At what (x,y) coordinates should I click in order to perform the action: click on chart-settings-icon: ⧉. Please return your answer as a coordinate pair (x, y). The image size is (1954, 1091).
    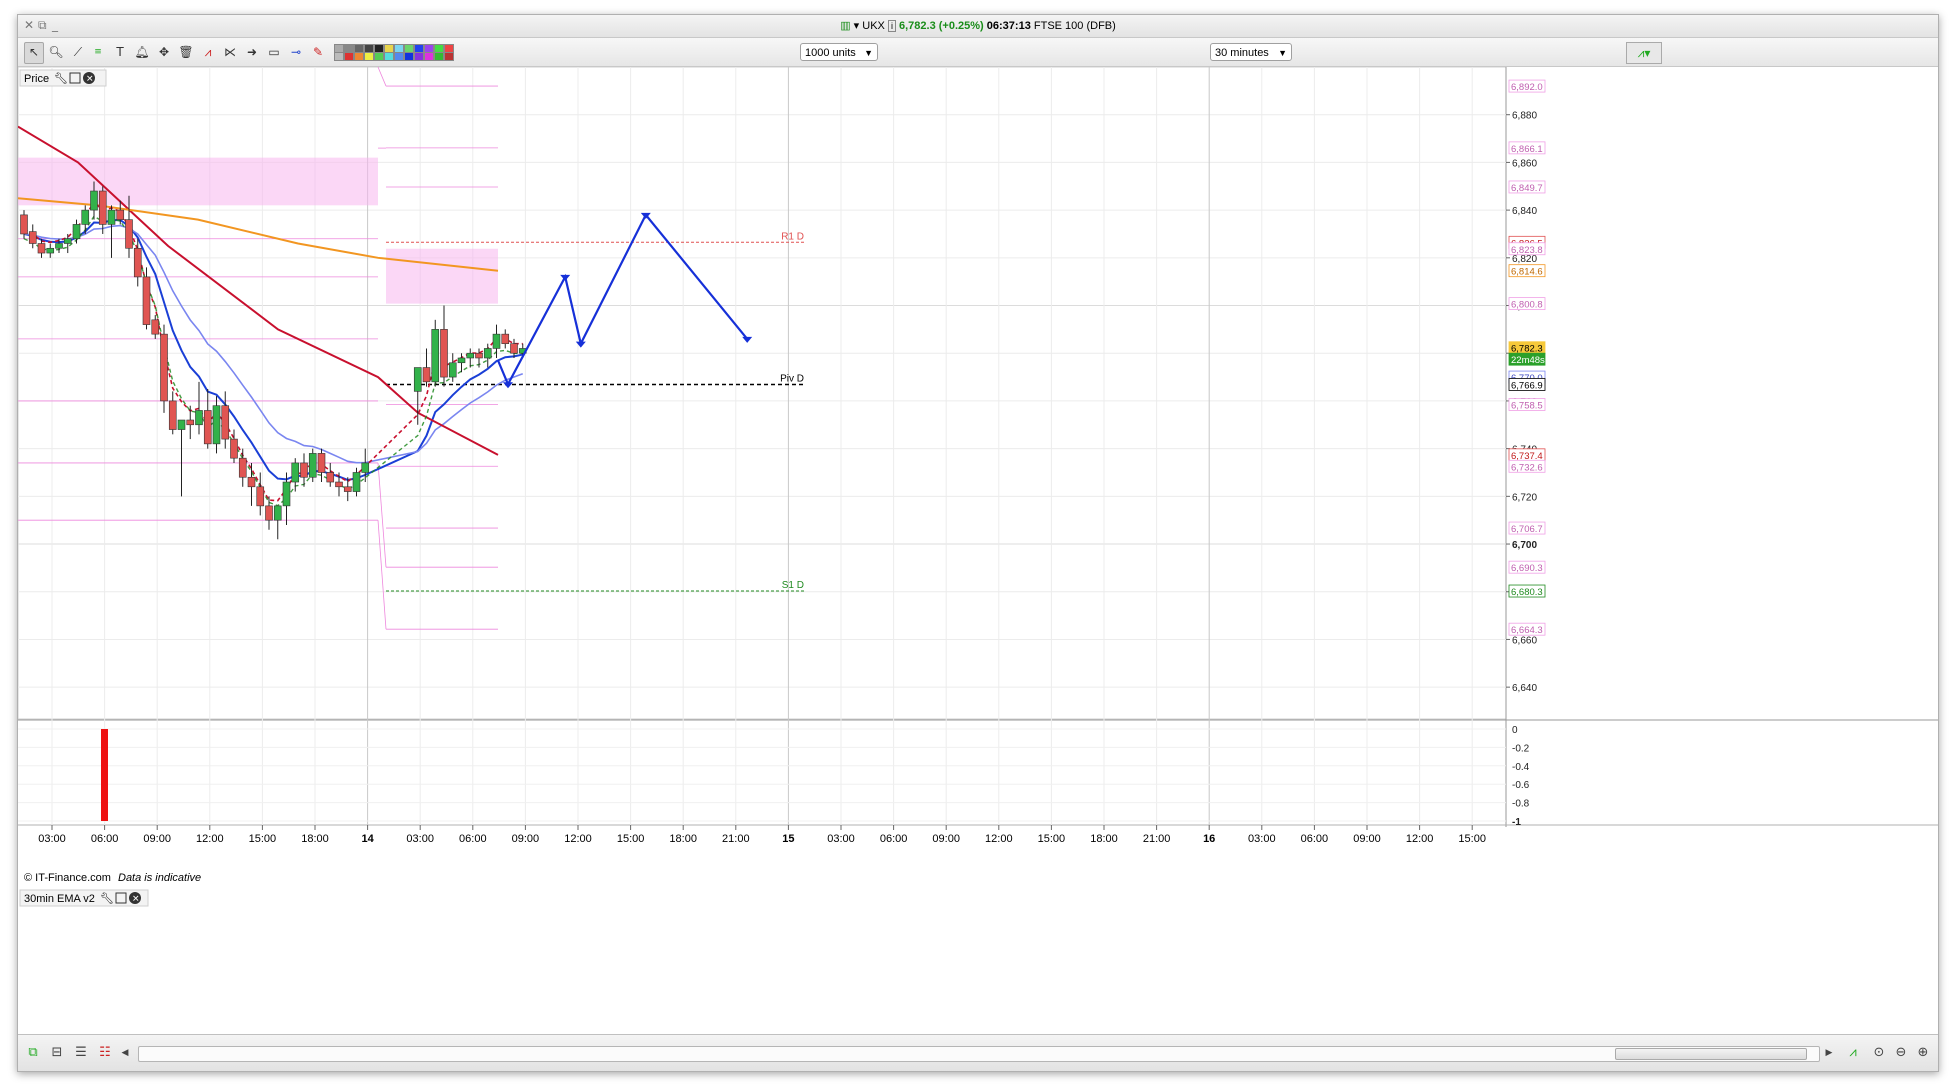
    Looking at the image, I should click on (33, 1053).